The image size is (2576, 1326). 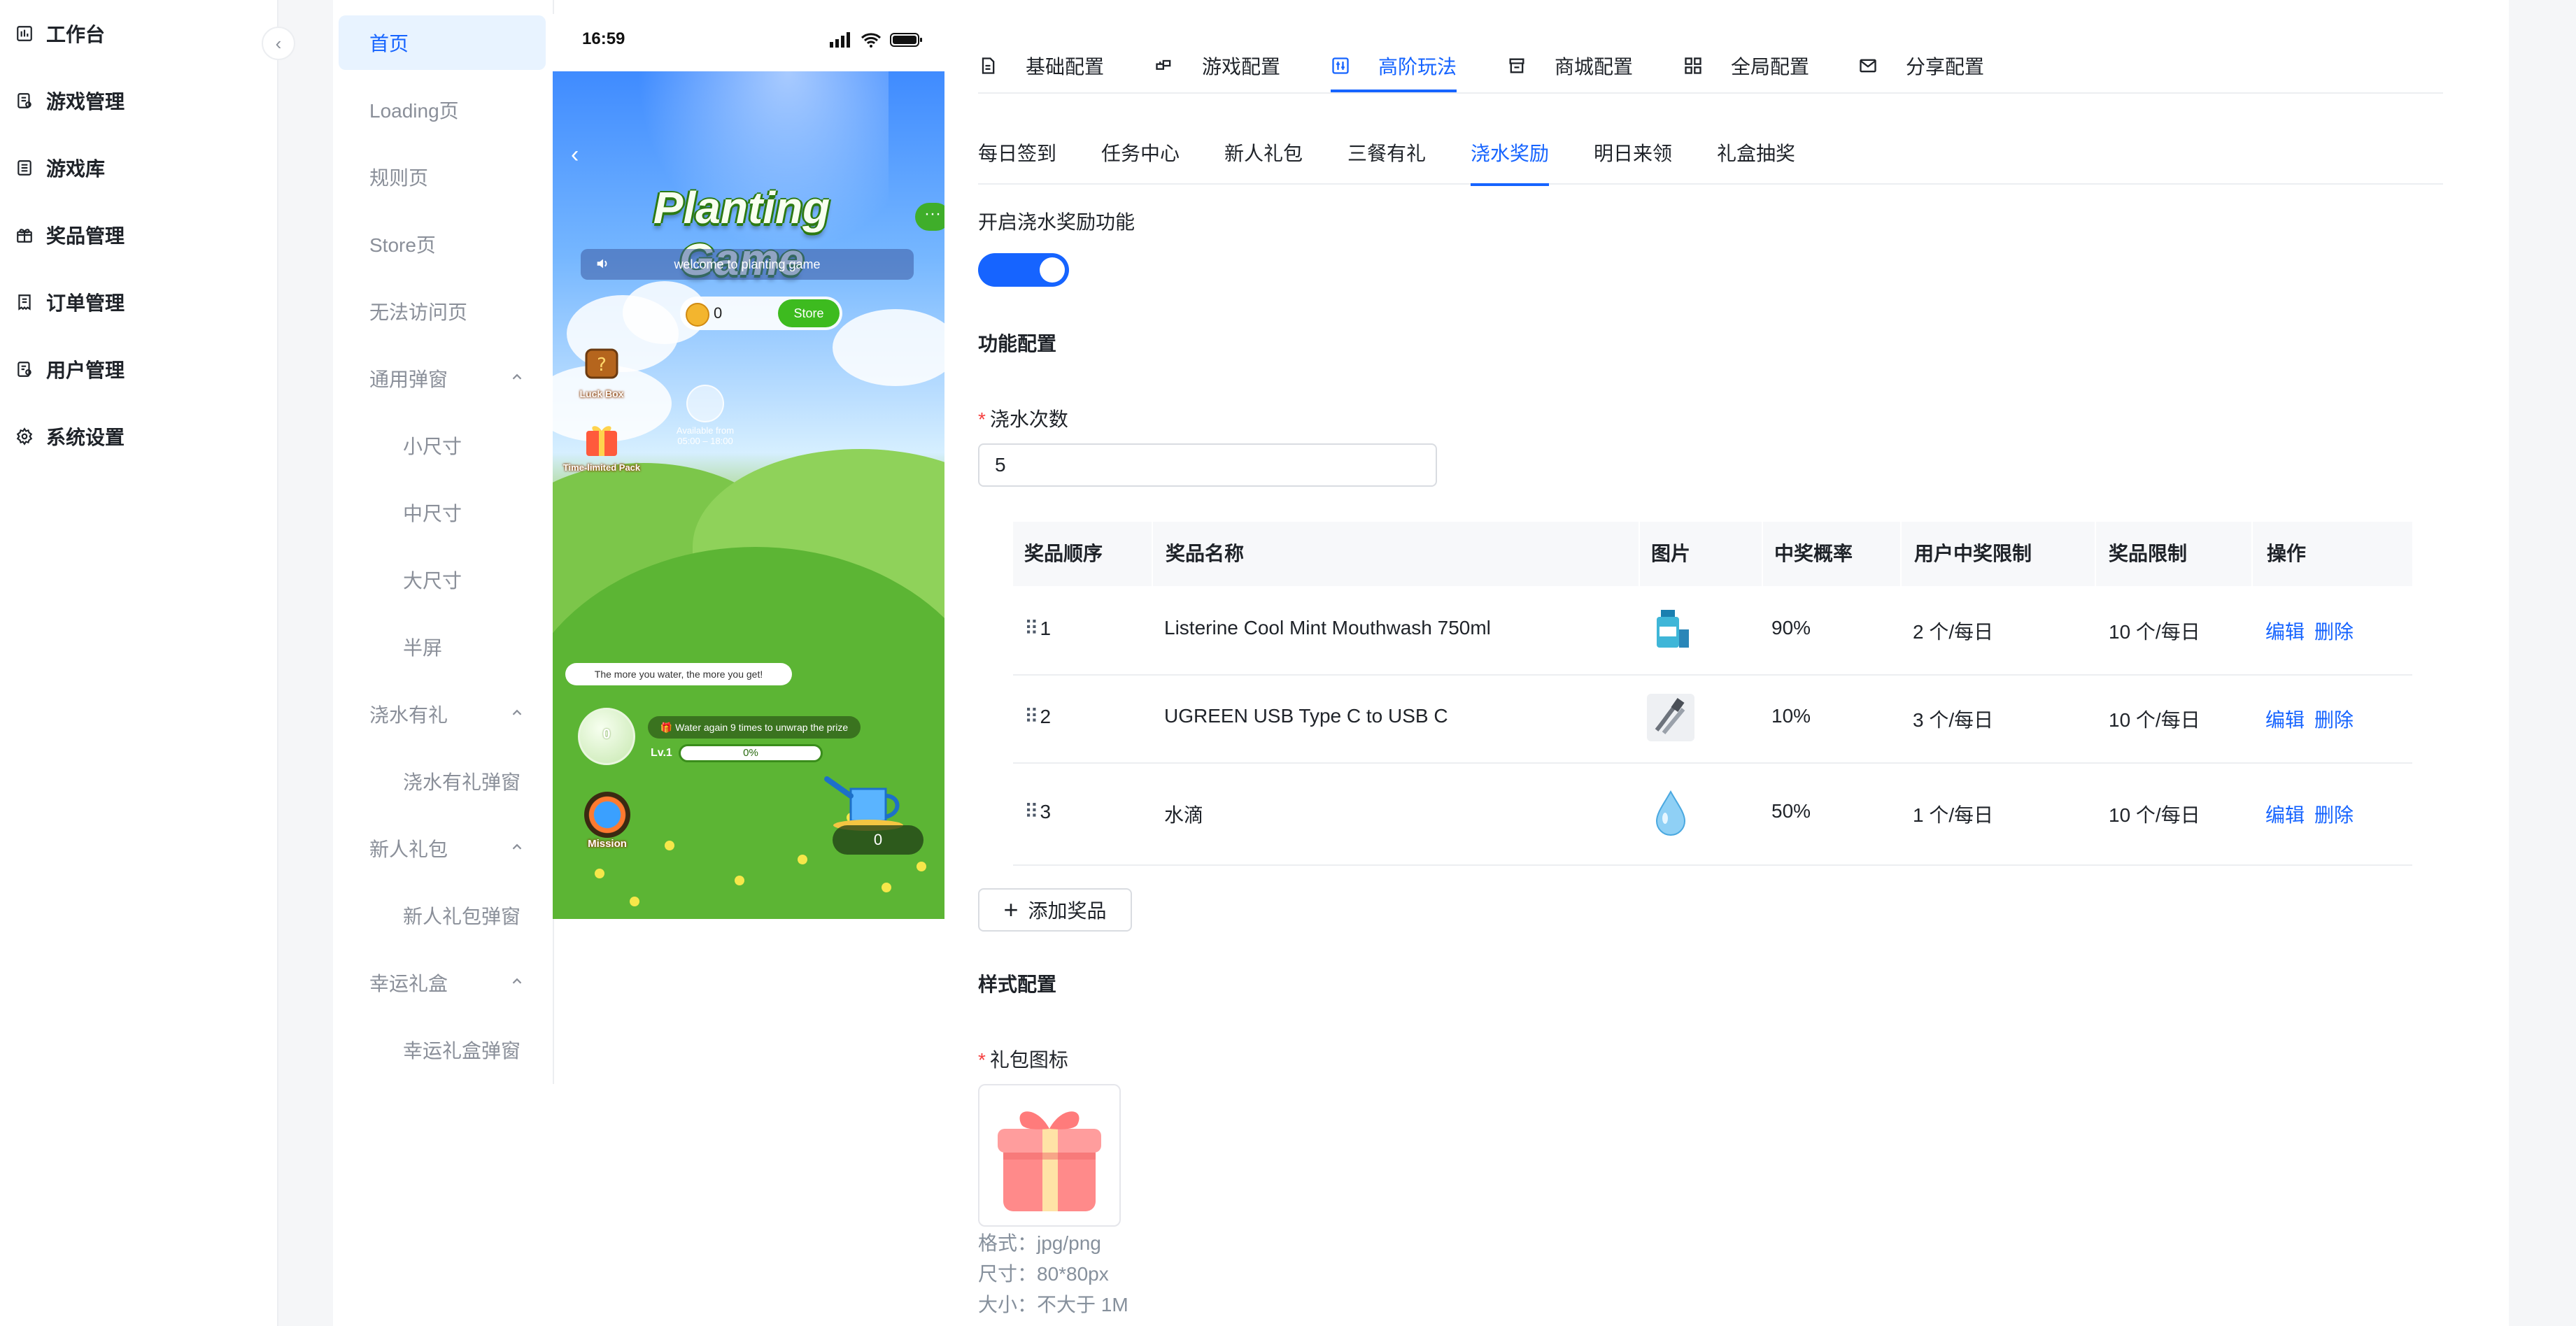 I want to click on tab-label: 基础配置, so click(x=1065, y=67).